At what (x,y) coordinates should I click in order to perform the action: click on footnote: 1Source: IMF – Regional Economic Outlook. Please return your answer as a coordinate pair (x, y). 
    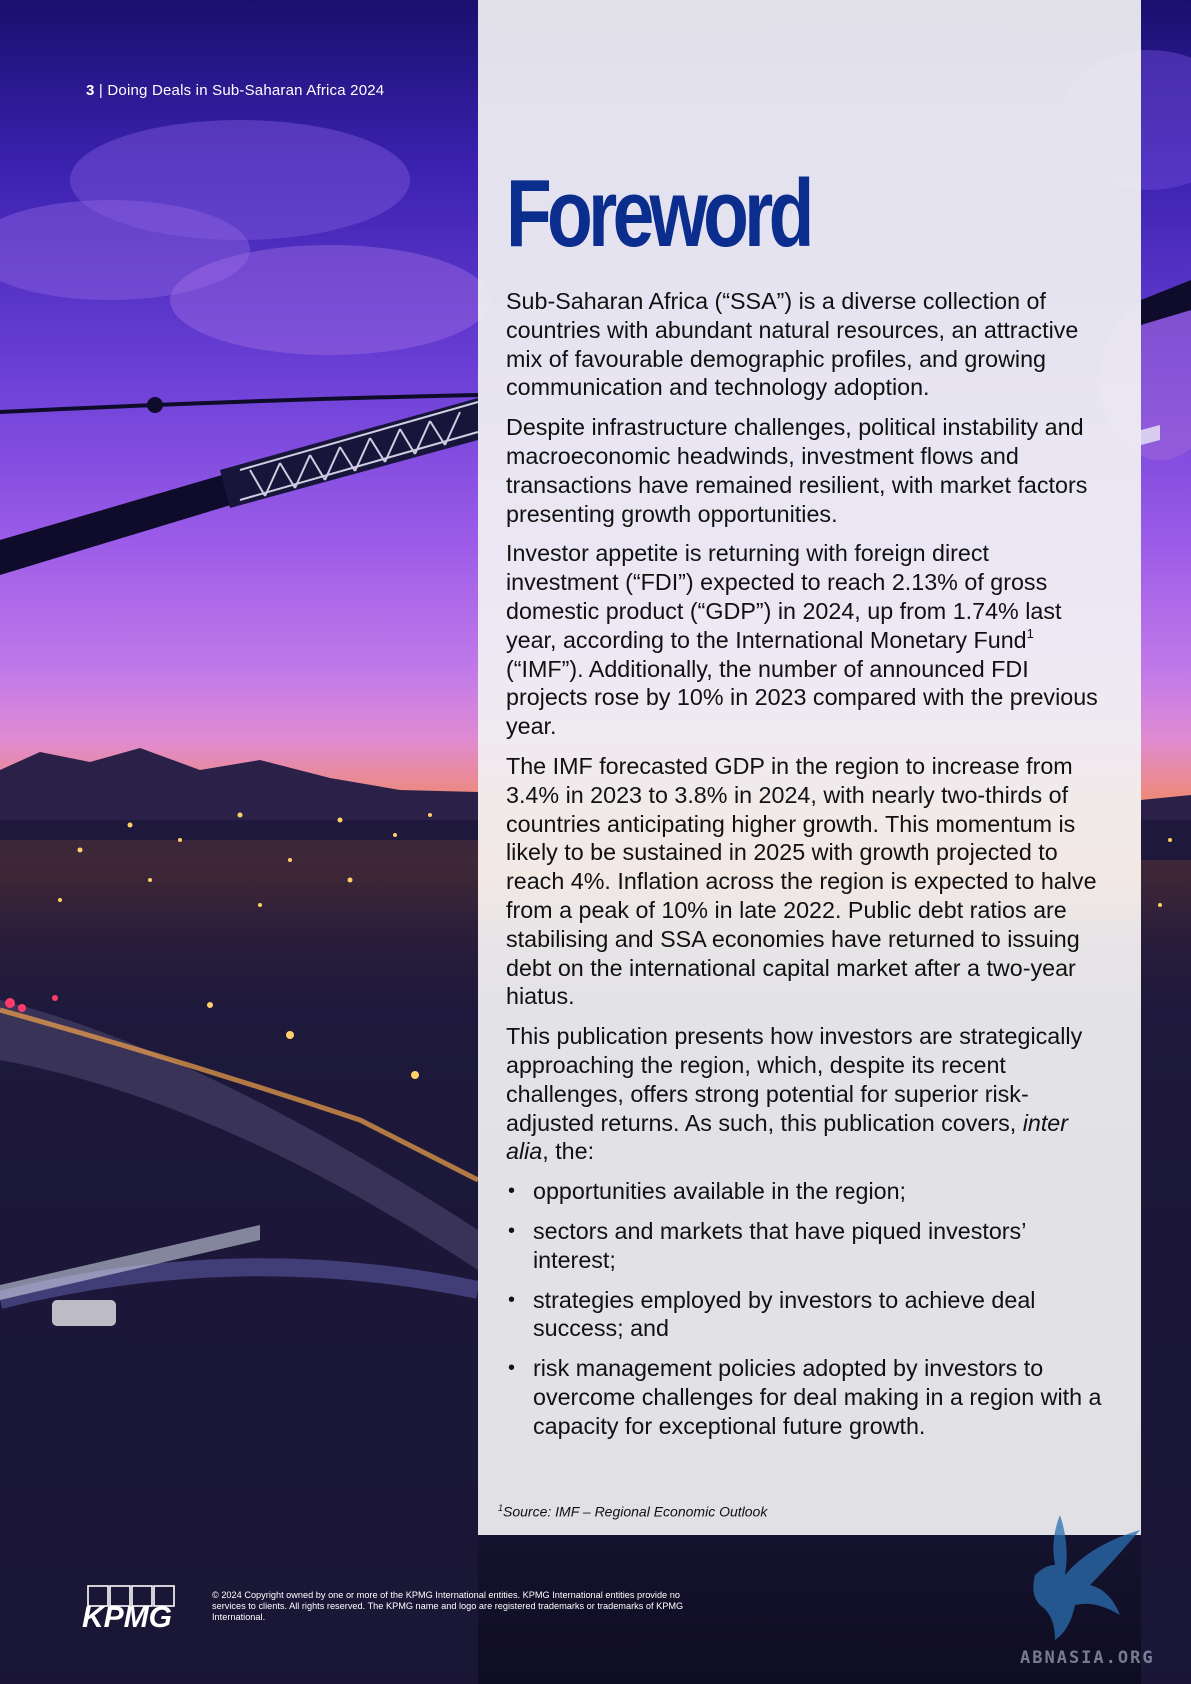
    Looking at the image, I should click on (632, 1511).